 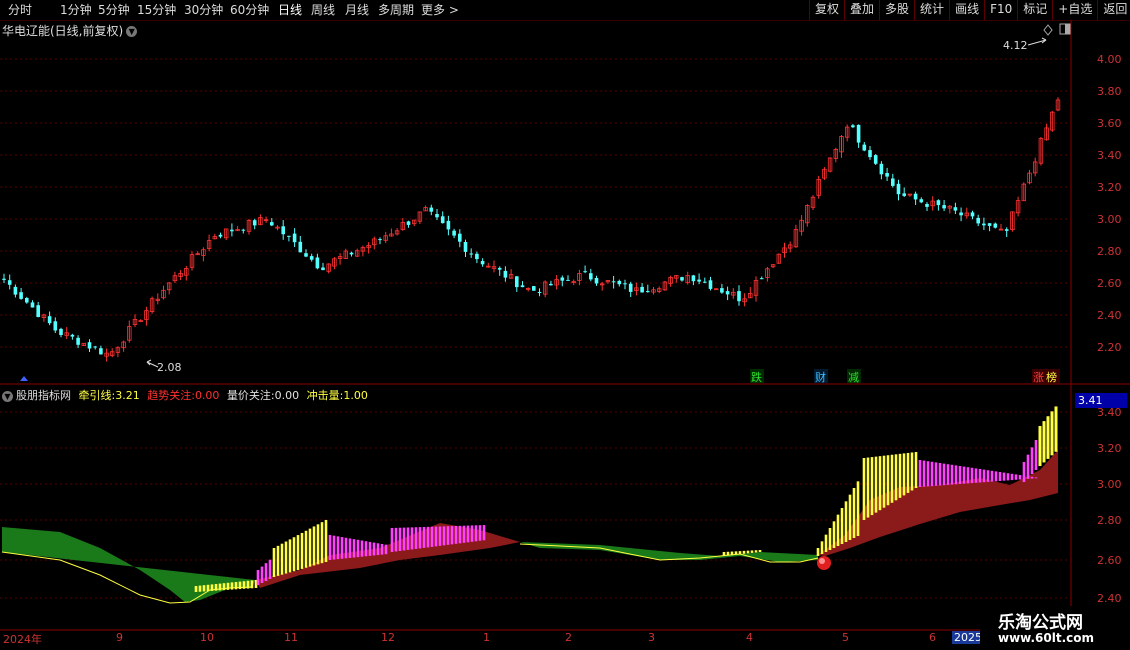 I want to click on indicator-tick: 3.20, so click(x=1109, y=448).